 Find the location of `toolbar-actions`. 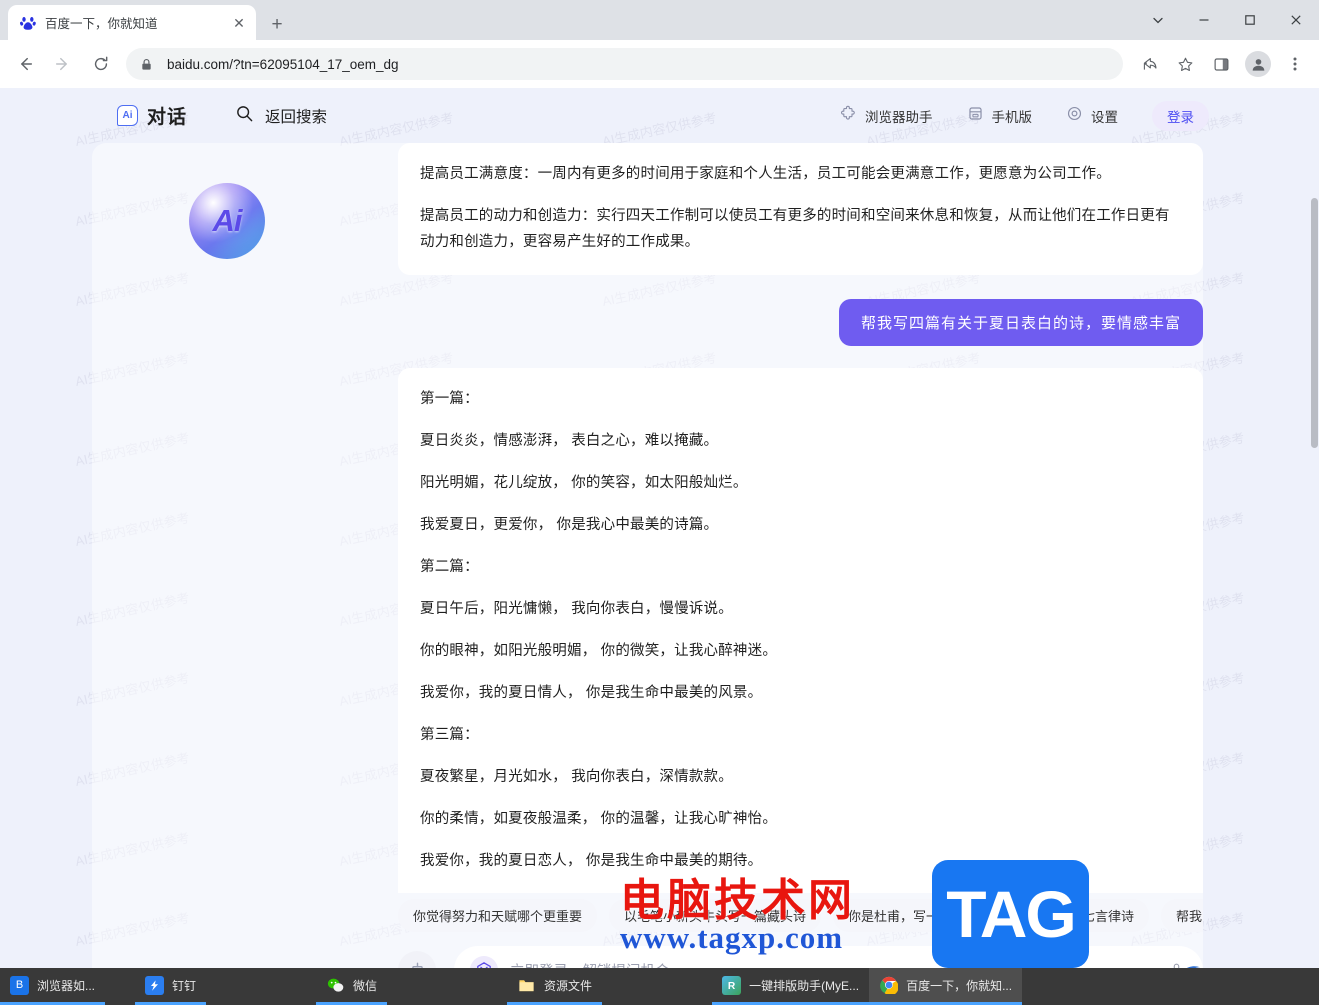

toolbar-actions is located at coordinates (1222, 64).